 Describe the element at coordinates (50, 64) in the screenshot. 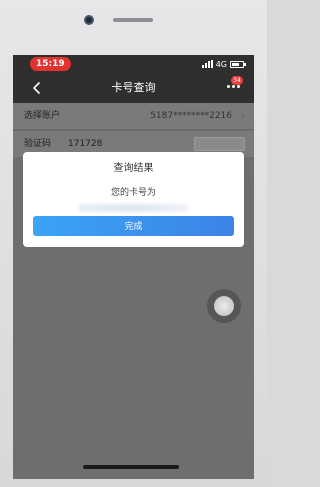

I see `status-time: 15:19` at that location.